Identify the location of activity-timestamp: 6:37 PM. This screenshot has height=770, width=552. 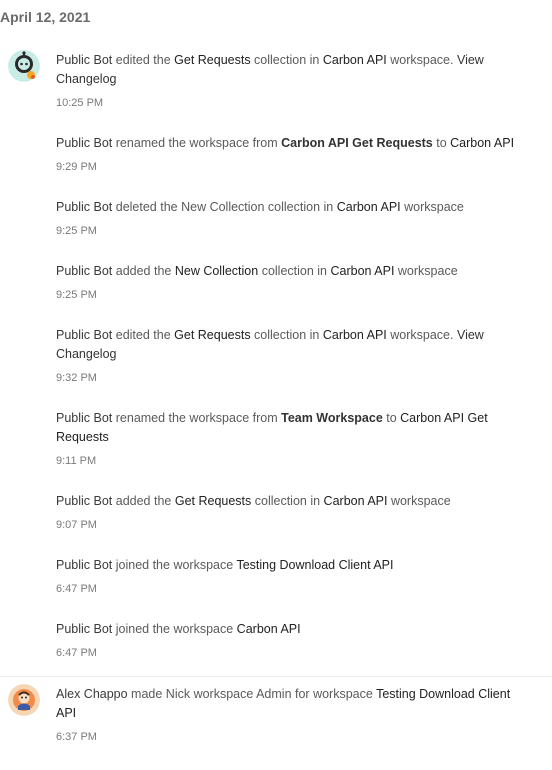
(76, 737).